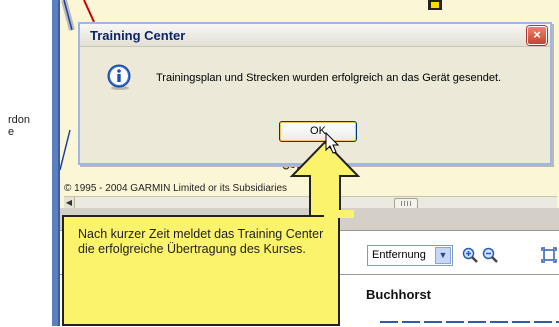 The width and height of the screenshot is (559, 327). Describe the element at coordinates (469, 322) in the screenshot. I see `course-profile-graphics` at that location.